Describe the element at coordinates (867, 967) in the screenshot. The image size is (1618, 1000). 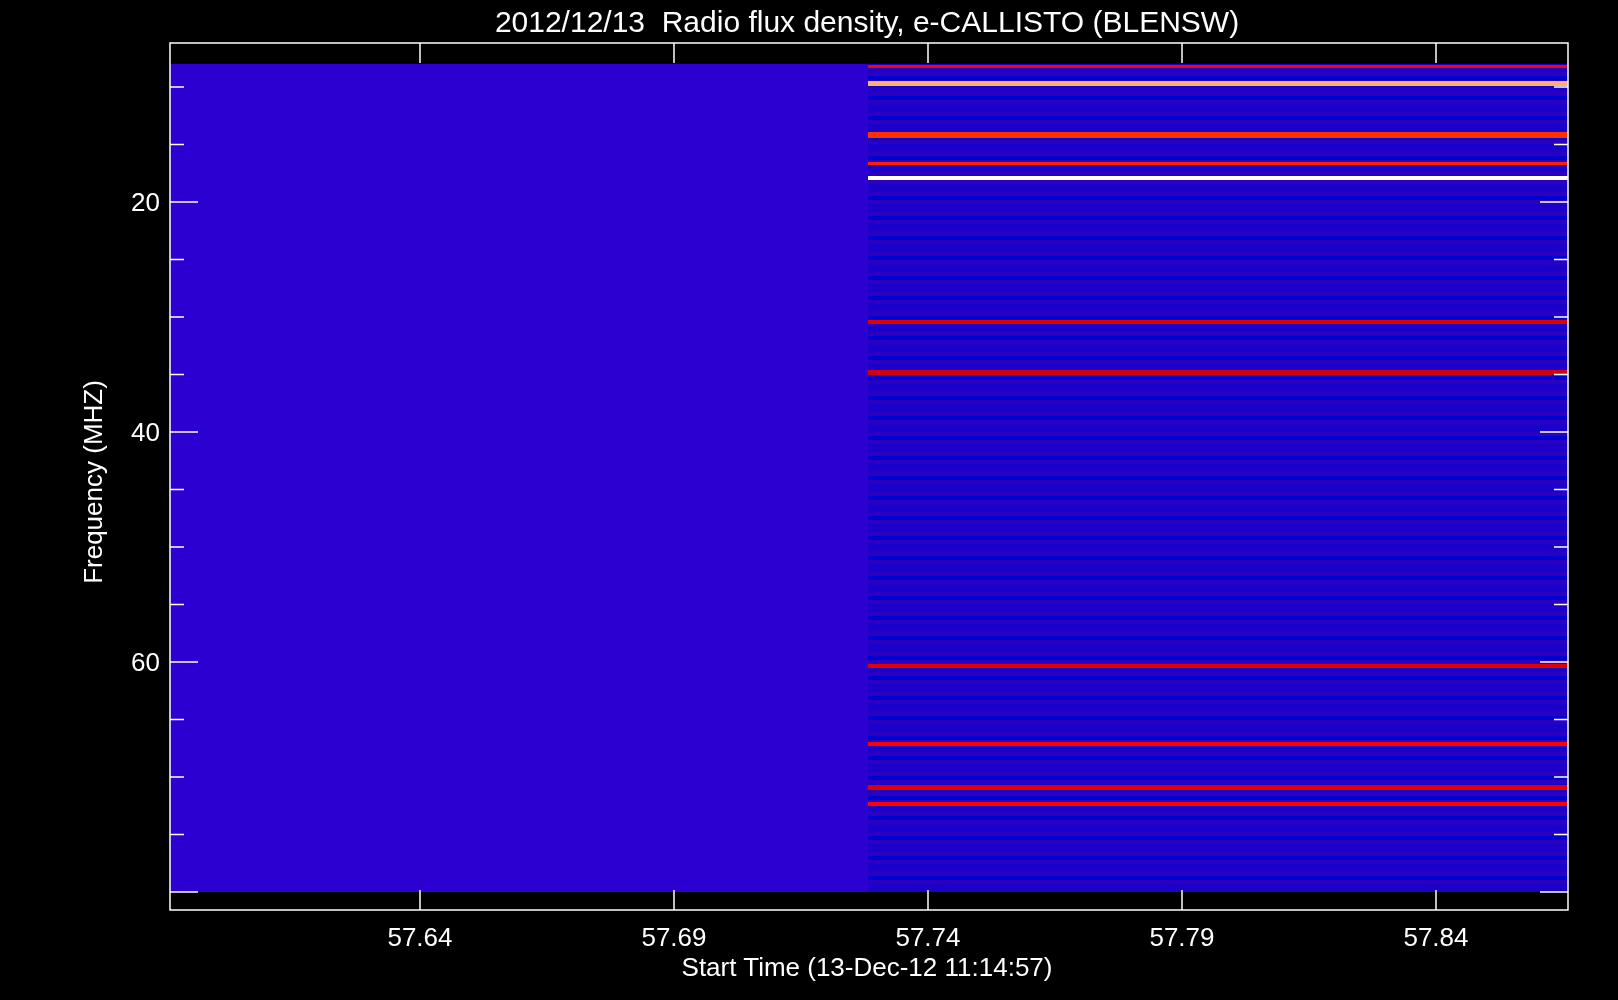
I see `x-axis-label: Start Time (13-Dec-12 11:14:57)` at that location.